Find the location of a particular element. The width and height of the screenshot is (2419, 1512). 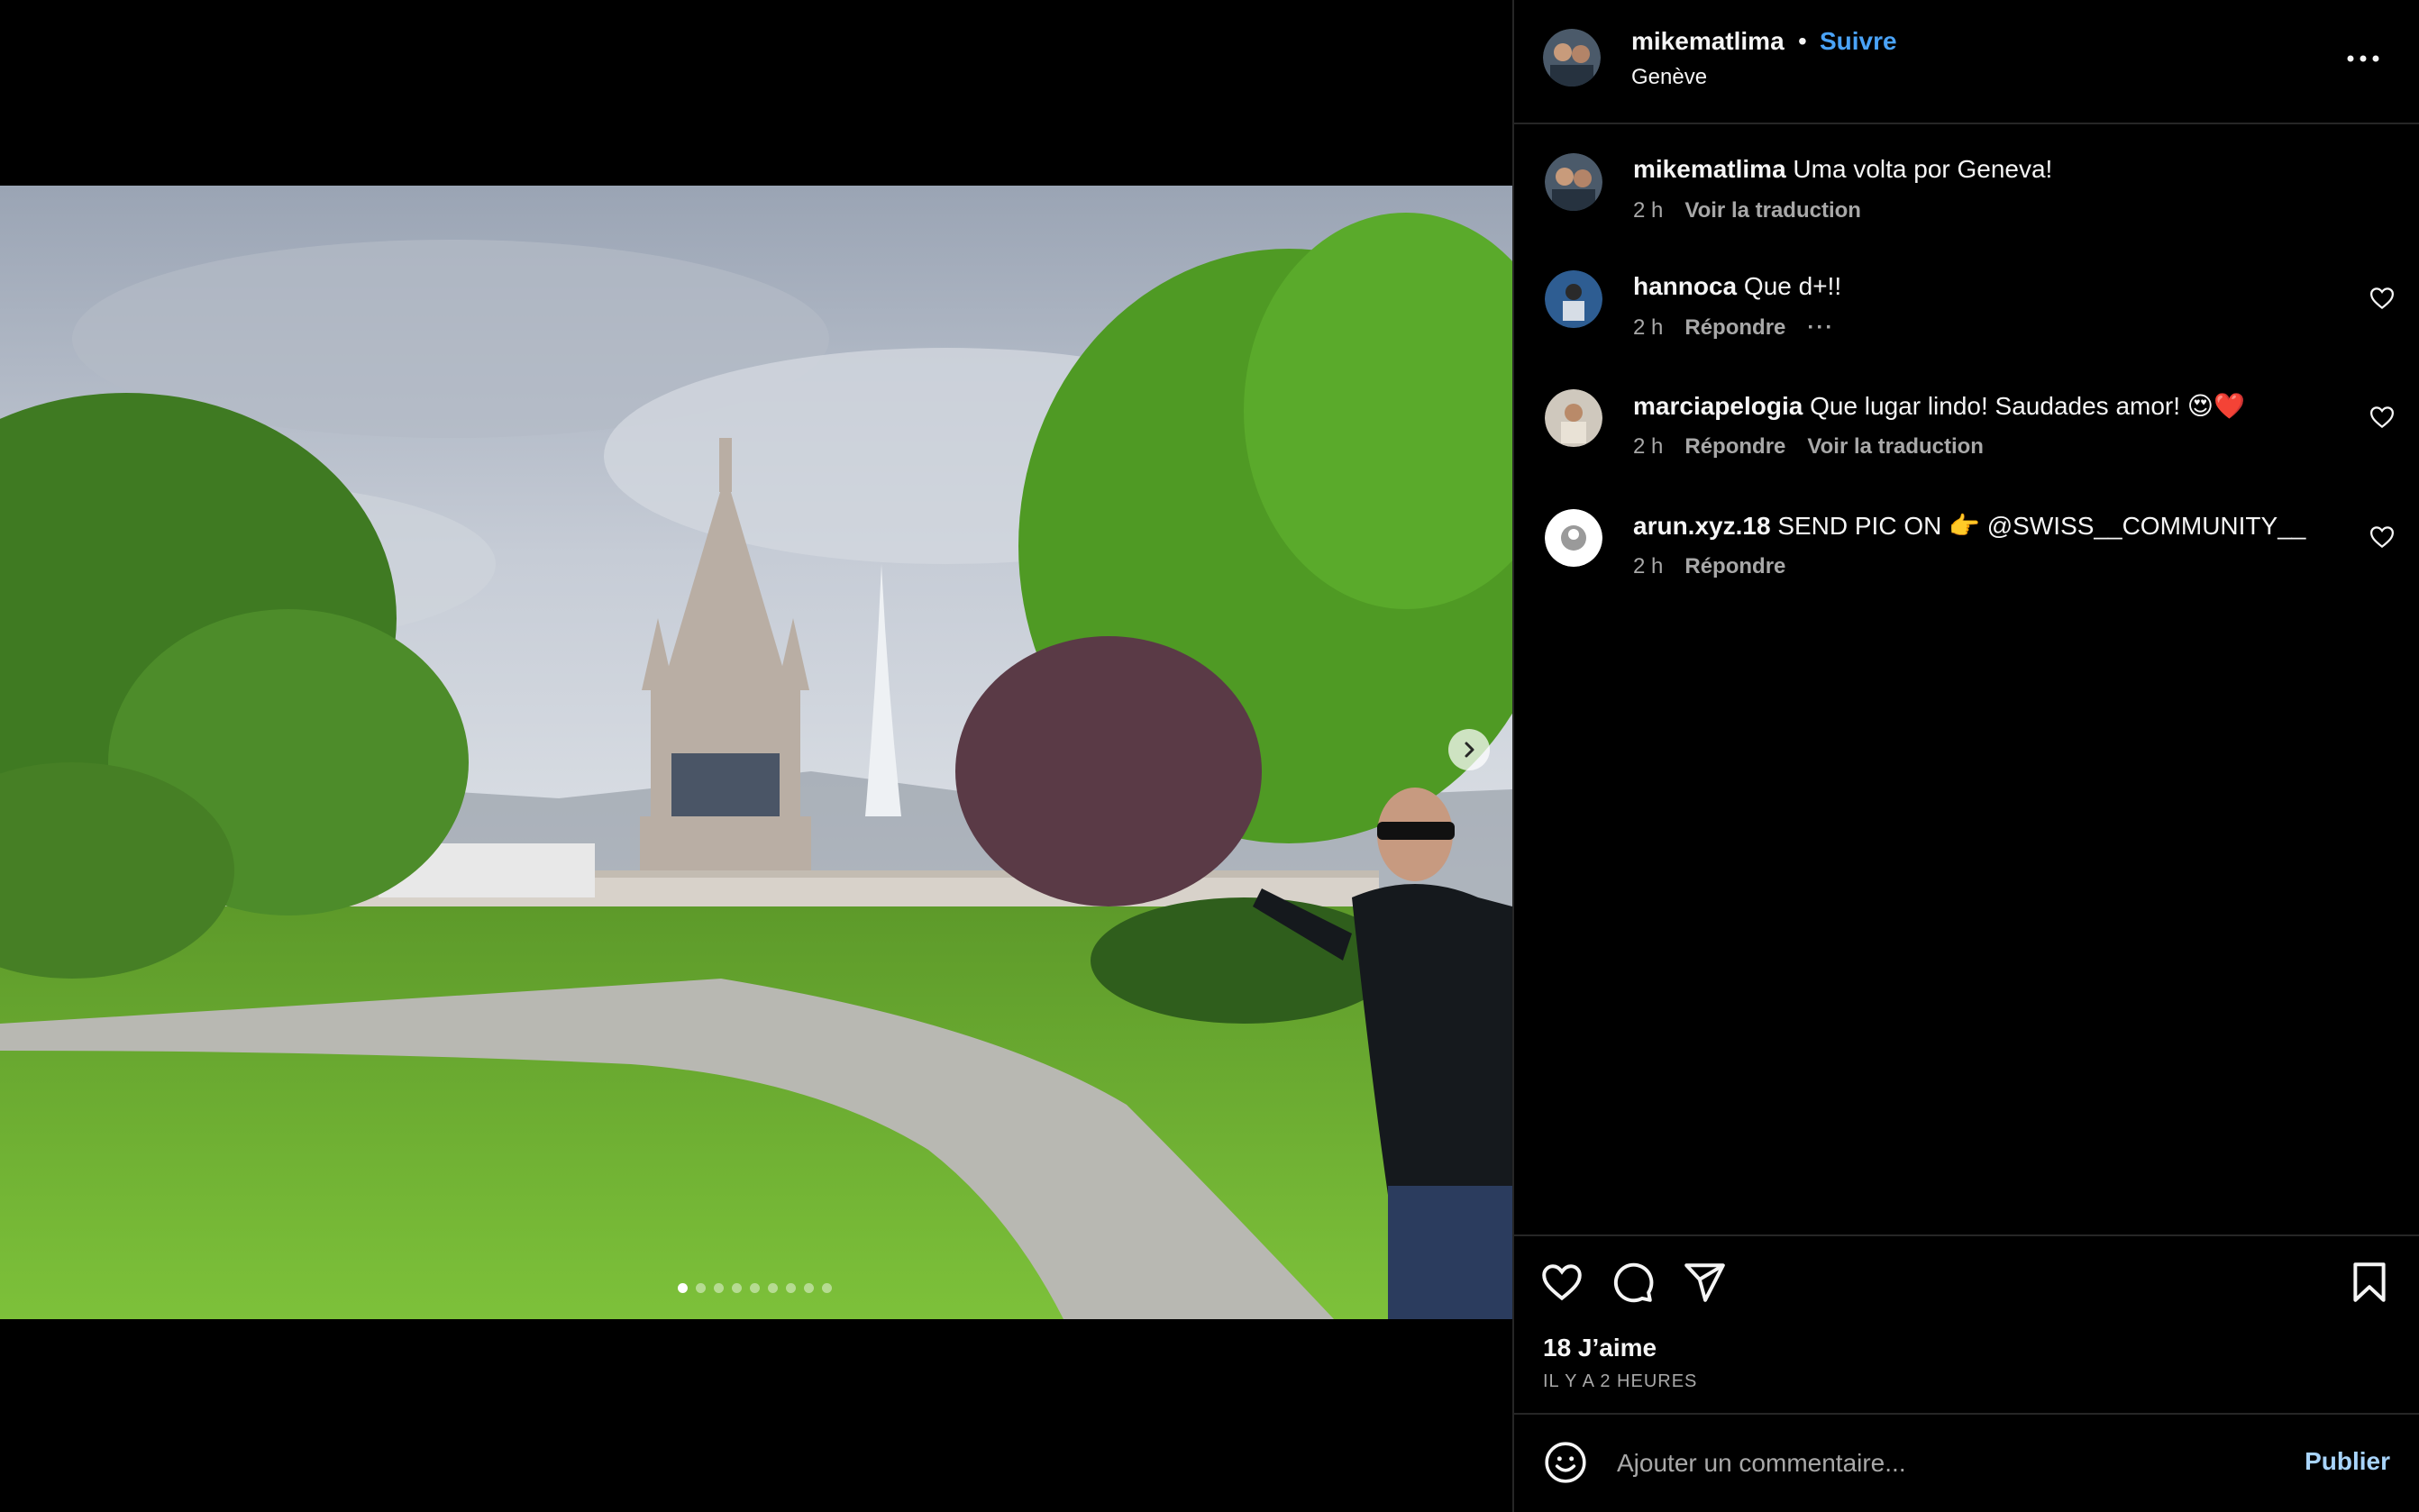

post-header: mikematlima • Suivre Genève is located at coordinates (1967, 62).